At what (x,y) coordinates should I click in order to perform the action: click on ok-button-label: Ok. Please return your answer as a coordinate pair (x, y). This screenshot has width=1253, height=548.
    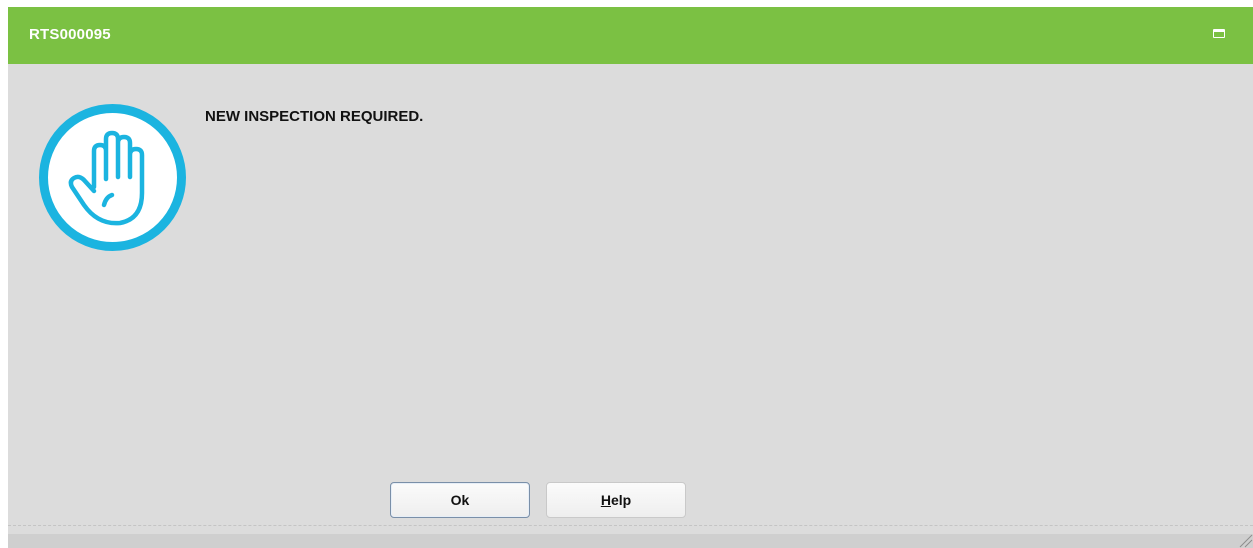
    Looking at the image, I should click on (460, 500).